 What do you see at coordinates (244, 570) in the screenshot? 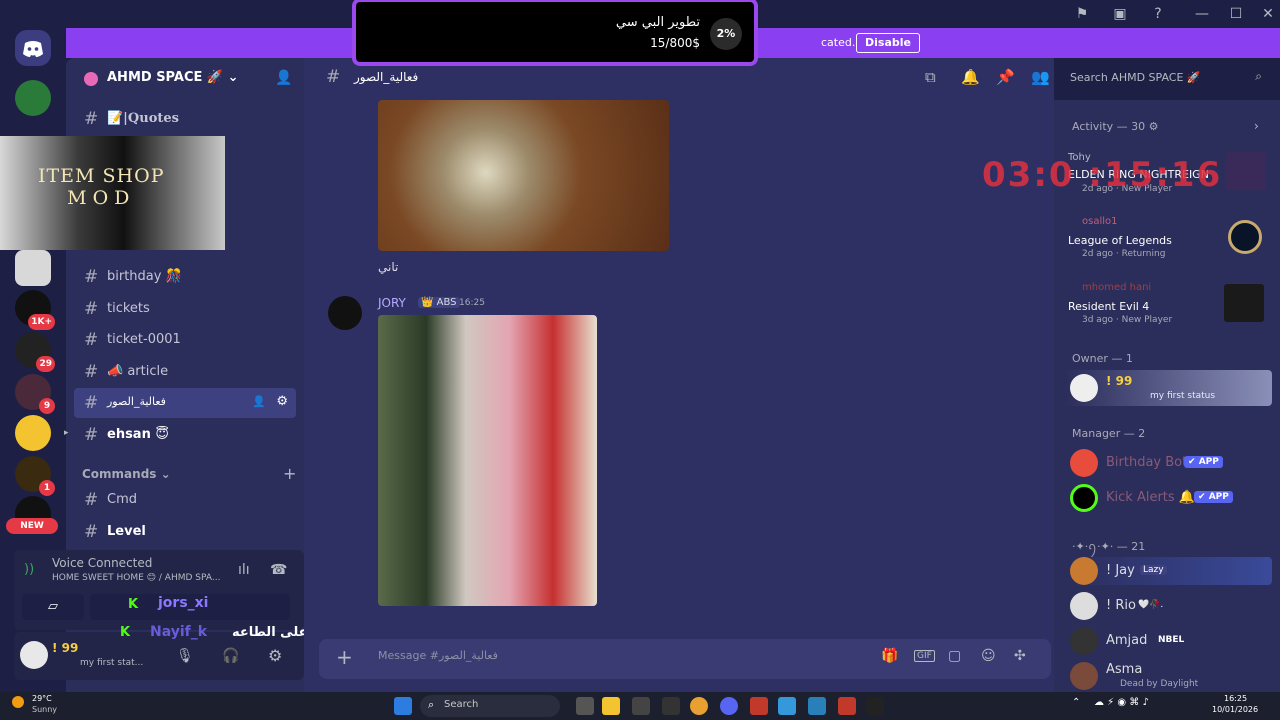
I see `soundboard-icon: ılı` at bounding box center [244, 570].